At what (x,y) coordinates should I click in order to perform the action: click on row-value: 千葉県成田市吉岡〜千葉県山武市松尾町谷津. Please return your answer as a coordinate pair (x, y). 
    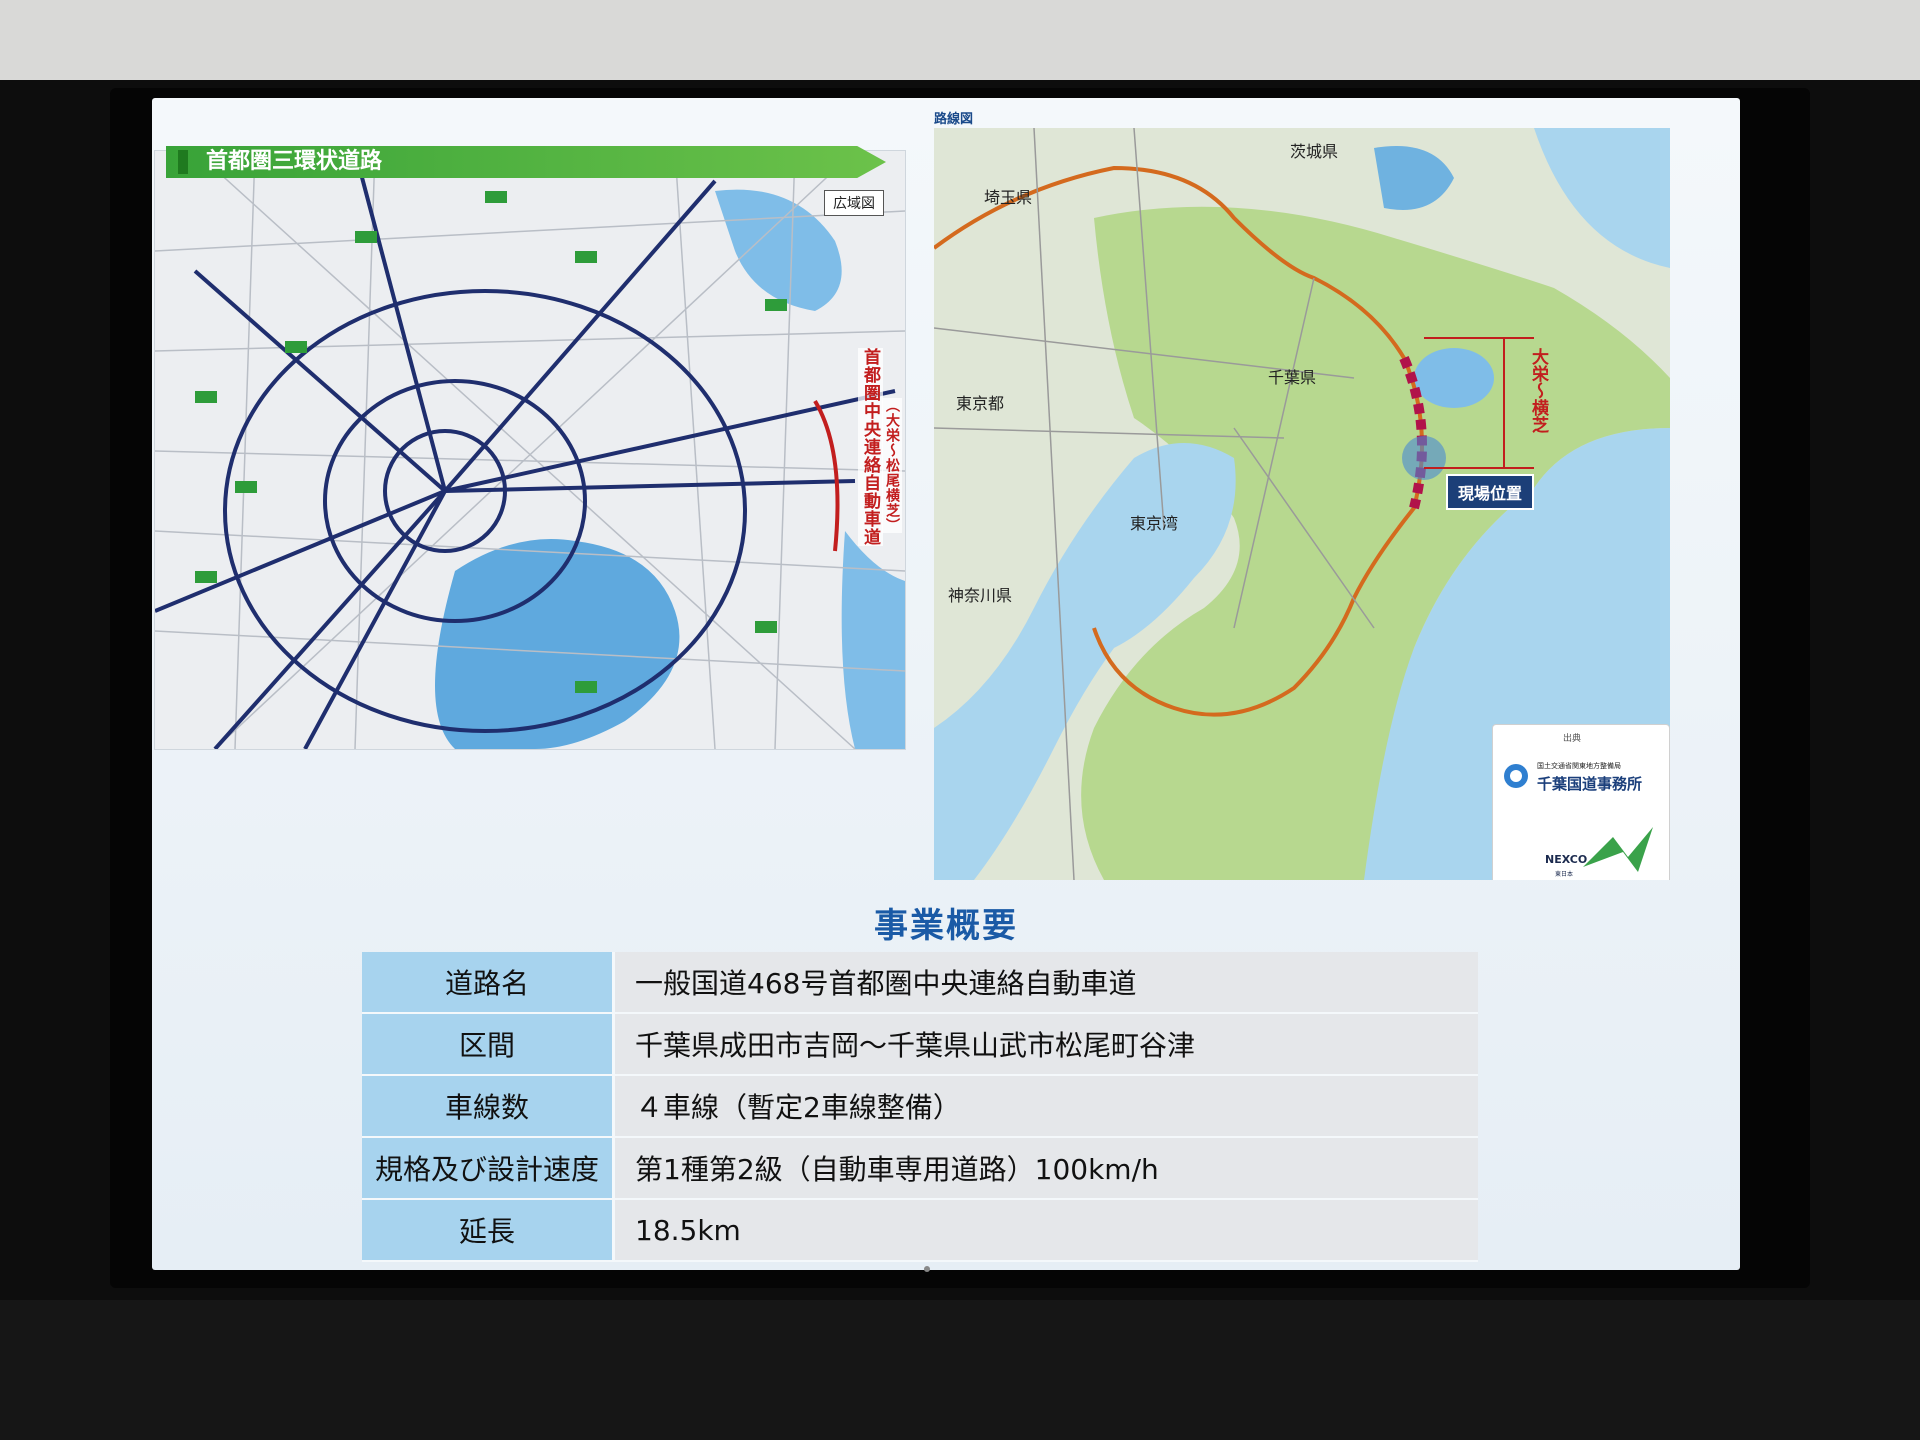
    Looking at the image, I should click on (1045, 1044).